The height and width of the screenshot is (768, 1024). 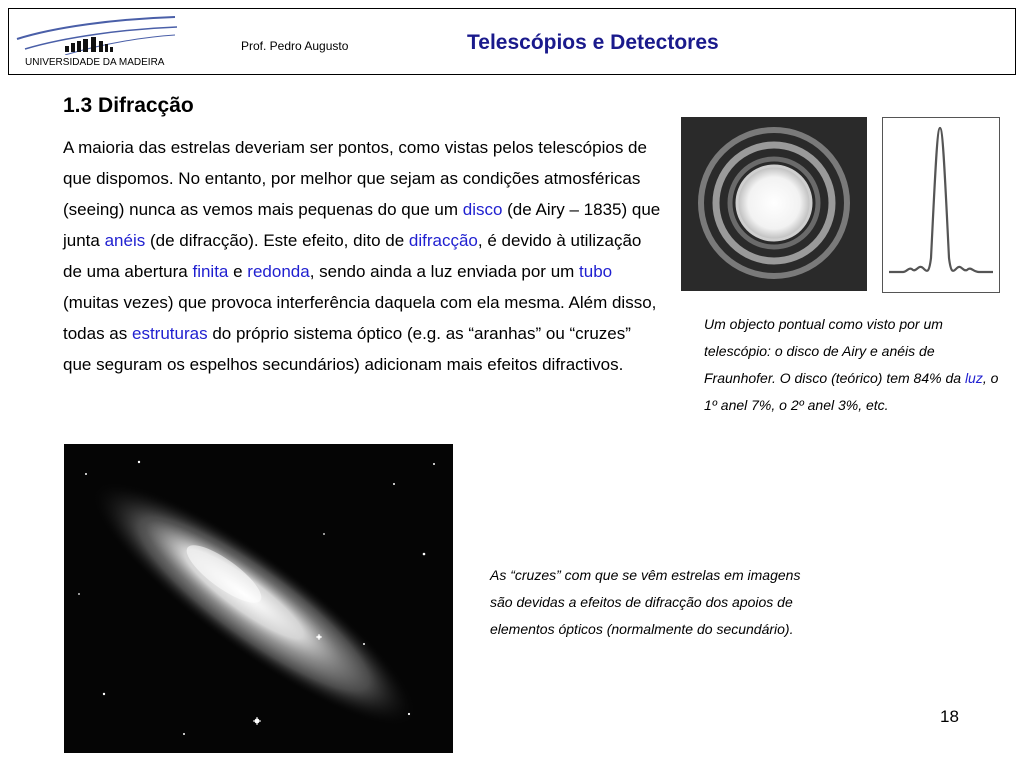 I want to click on keyword-difraccao: difracção, so click(x=443, y=240).